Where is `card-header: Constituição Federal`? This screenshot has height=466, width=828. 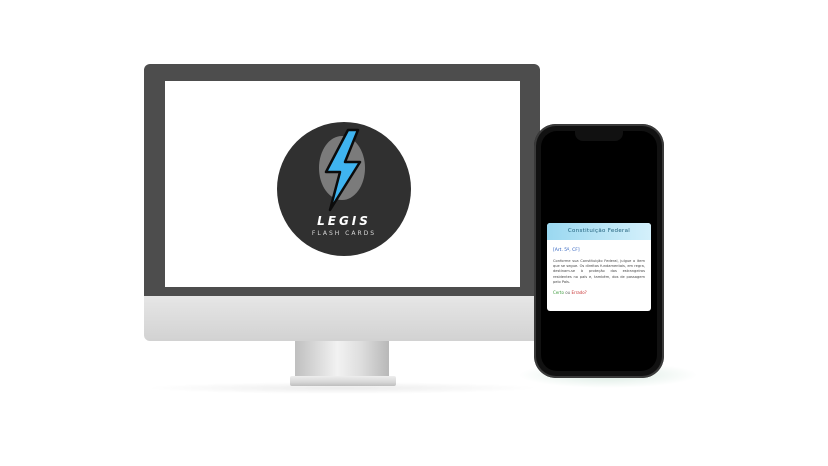
card-header: Constituição Federal is located at coordinates (599, 231).